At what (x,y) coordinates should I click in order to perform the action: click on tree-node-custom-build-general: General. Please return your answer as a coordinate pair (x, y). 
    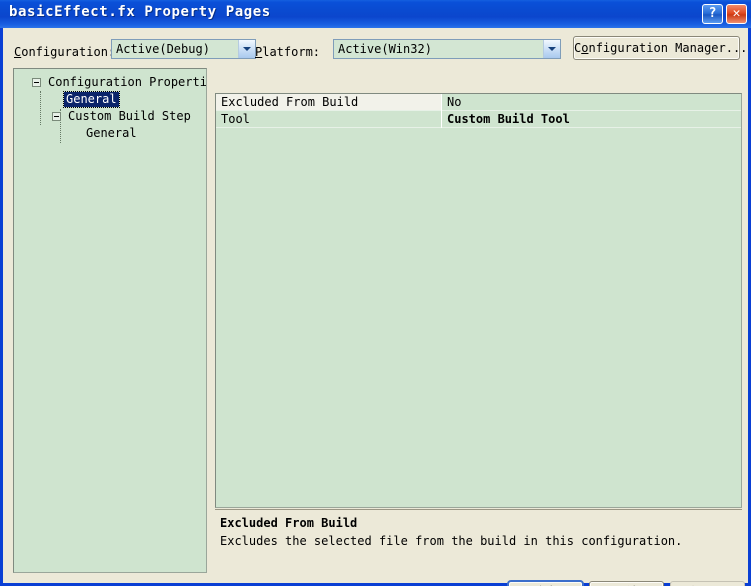
    Looking at the image, I should click on (79, 133).